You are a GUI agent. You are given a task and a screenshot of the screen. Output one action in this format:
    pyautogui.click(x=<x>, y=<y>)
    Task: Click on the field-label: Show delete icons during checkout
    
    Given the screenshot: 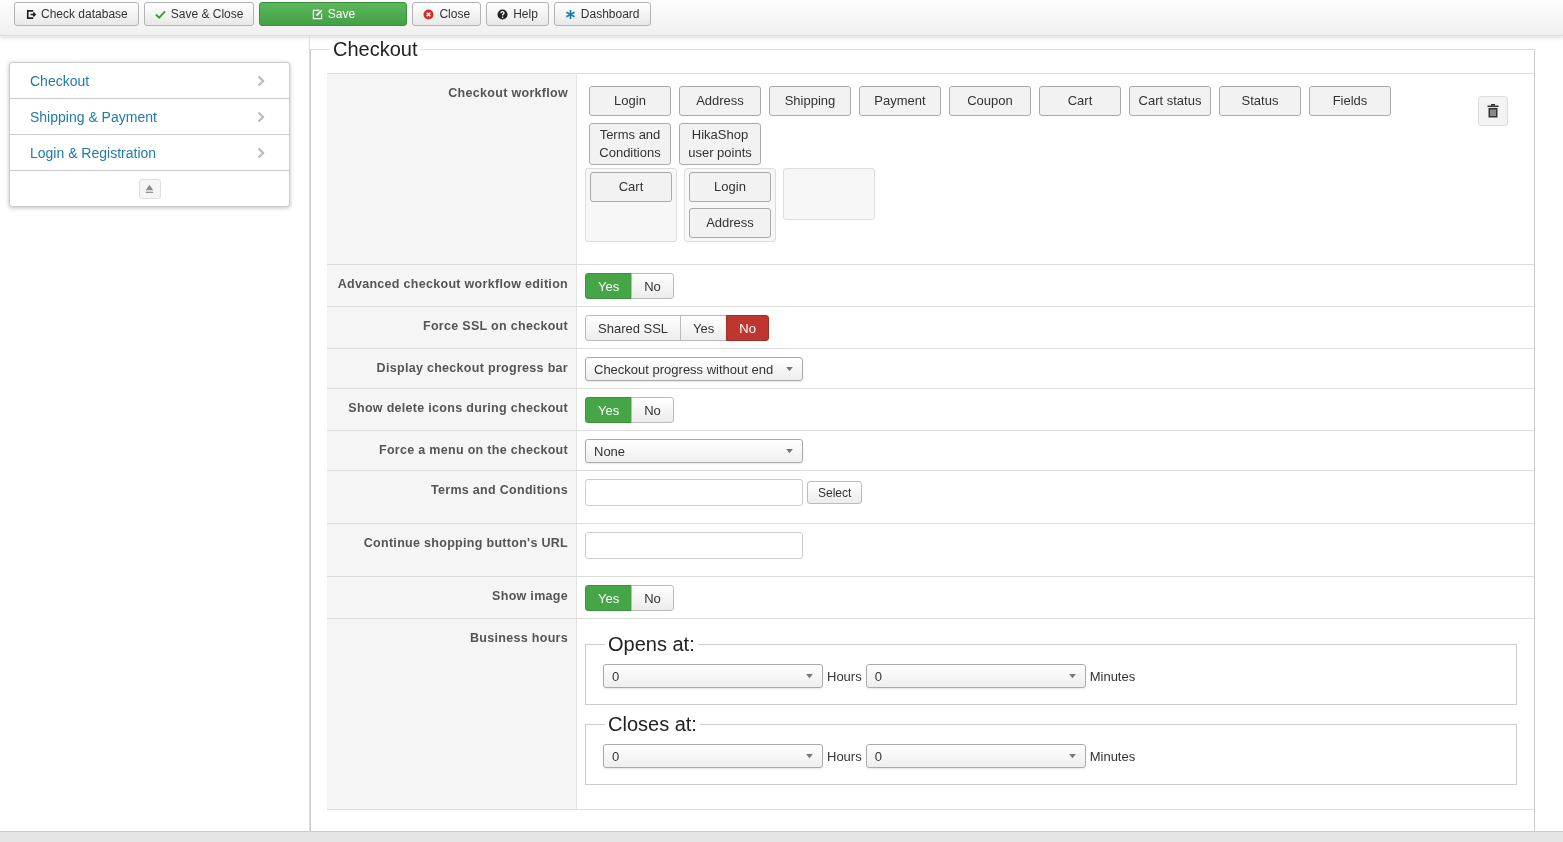 What is the action you would take?
    pyautogui.click(x=458, y=408)
    